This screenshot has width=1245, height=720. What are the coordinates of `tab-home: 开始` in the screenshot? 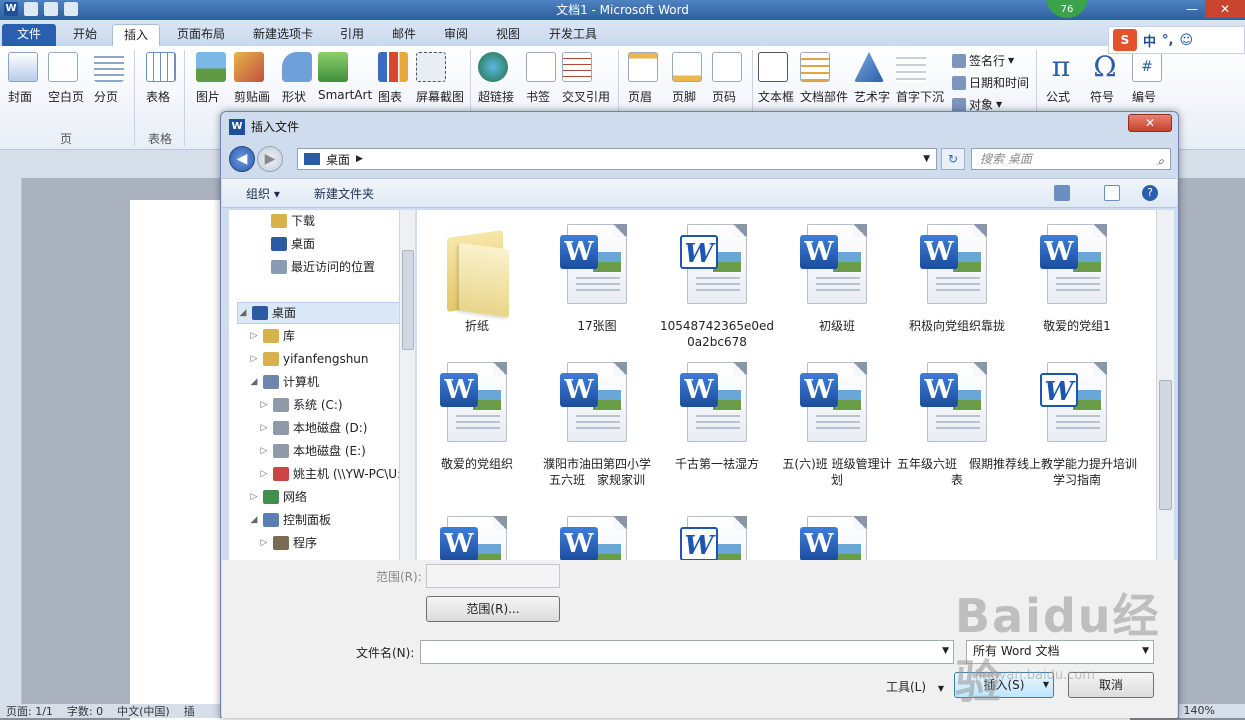 It's located at (85, 35).